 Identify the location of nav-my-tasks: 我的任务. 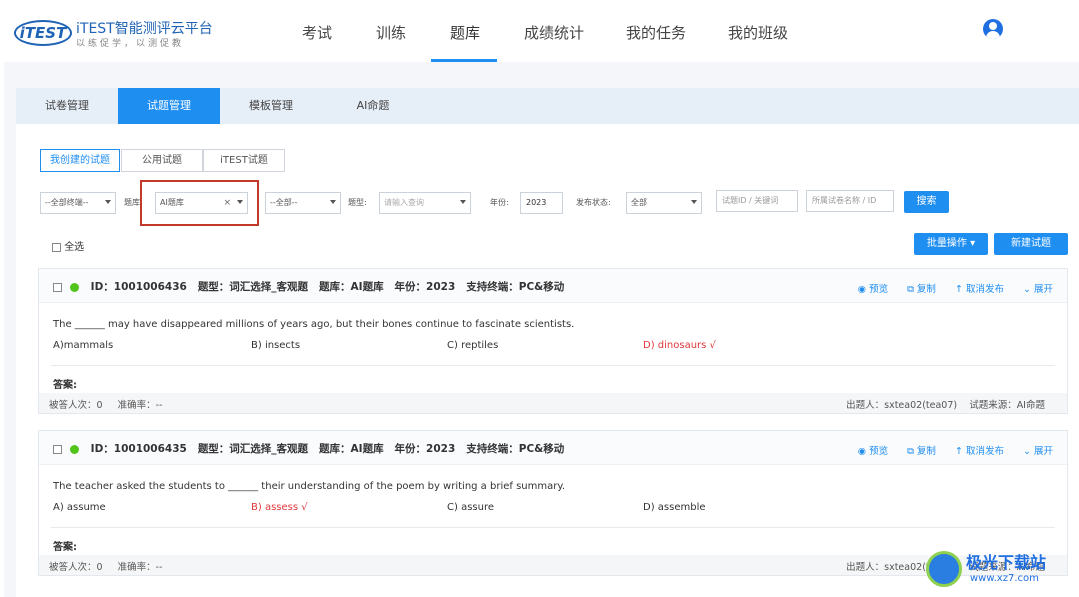
(656, 32).